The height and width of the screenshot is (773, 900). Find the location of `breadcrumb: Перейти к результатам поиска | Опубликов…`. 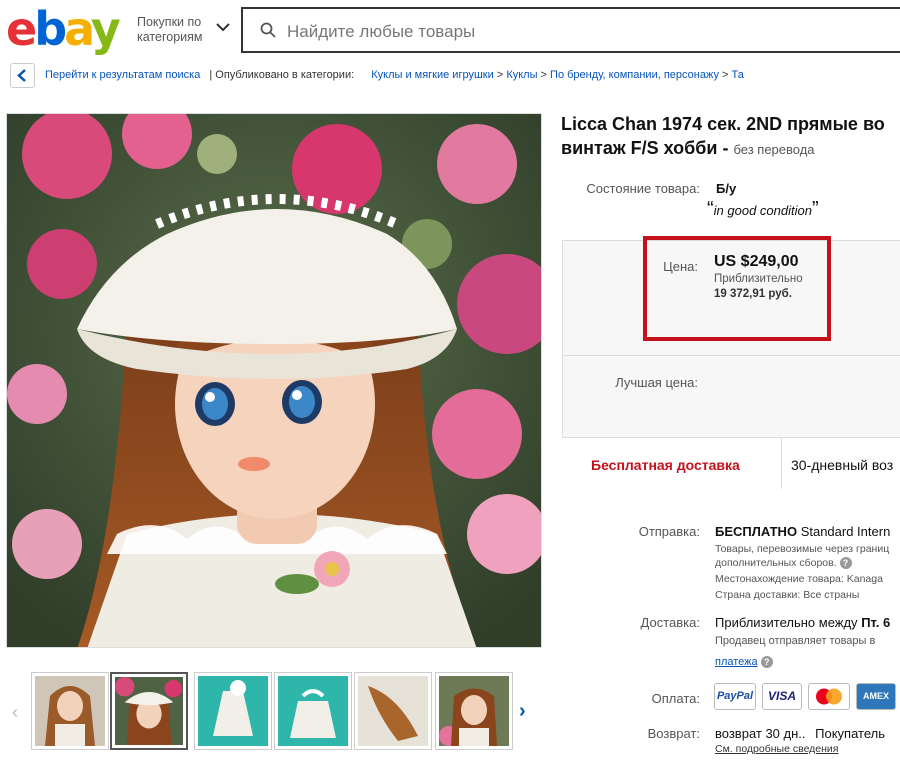

breadcrumb: Перейти к результатам поиска | Опубликов… is located at coordinates (394, 75).